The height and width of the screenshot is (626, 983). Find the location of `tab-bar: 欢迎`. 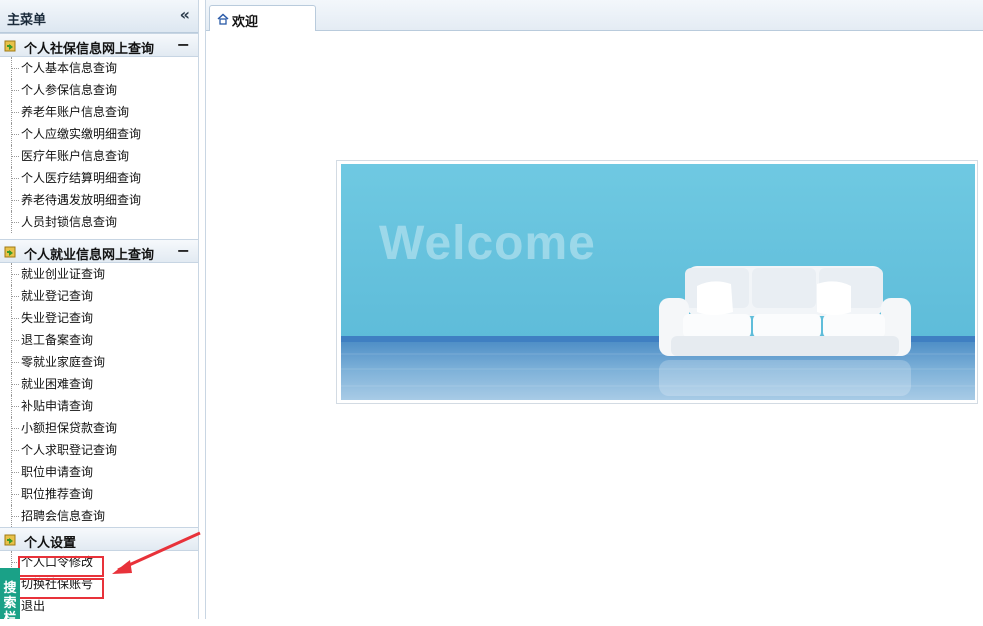

tab-bar: 欢迎 is located at coordinates (594, 15).